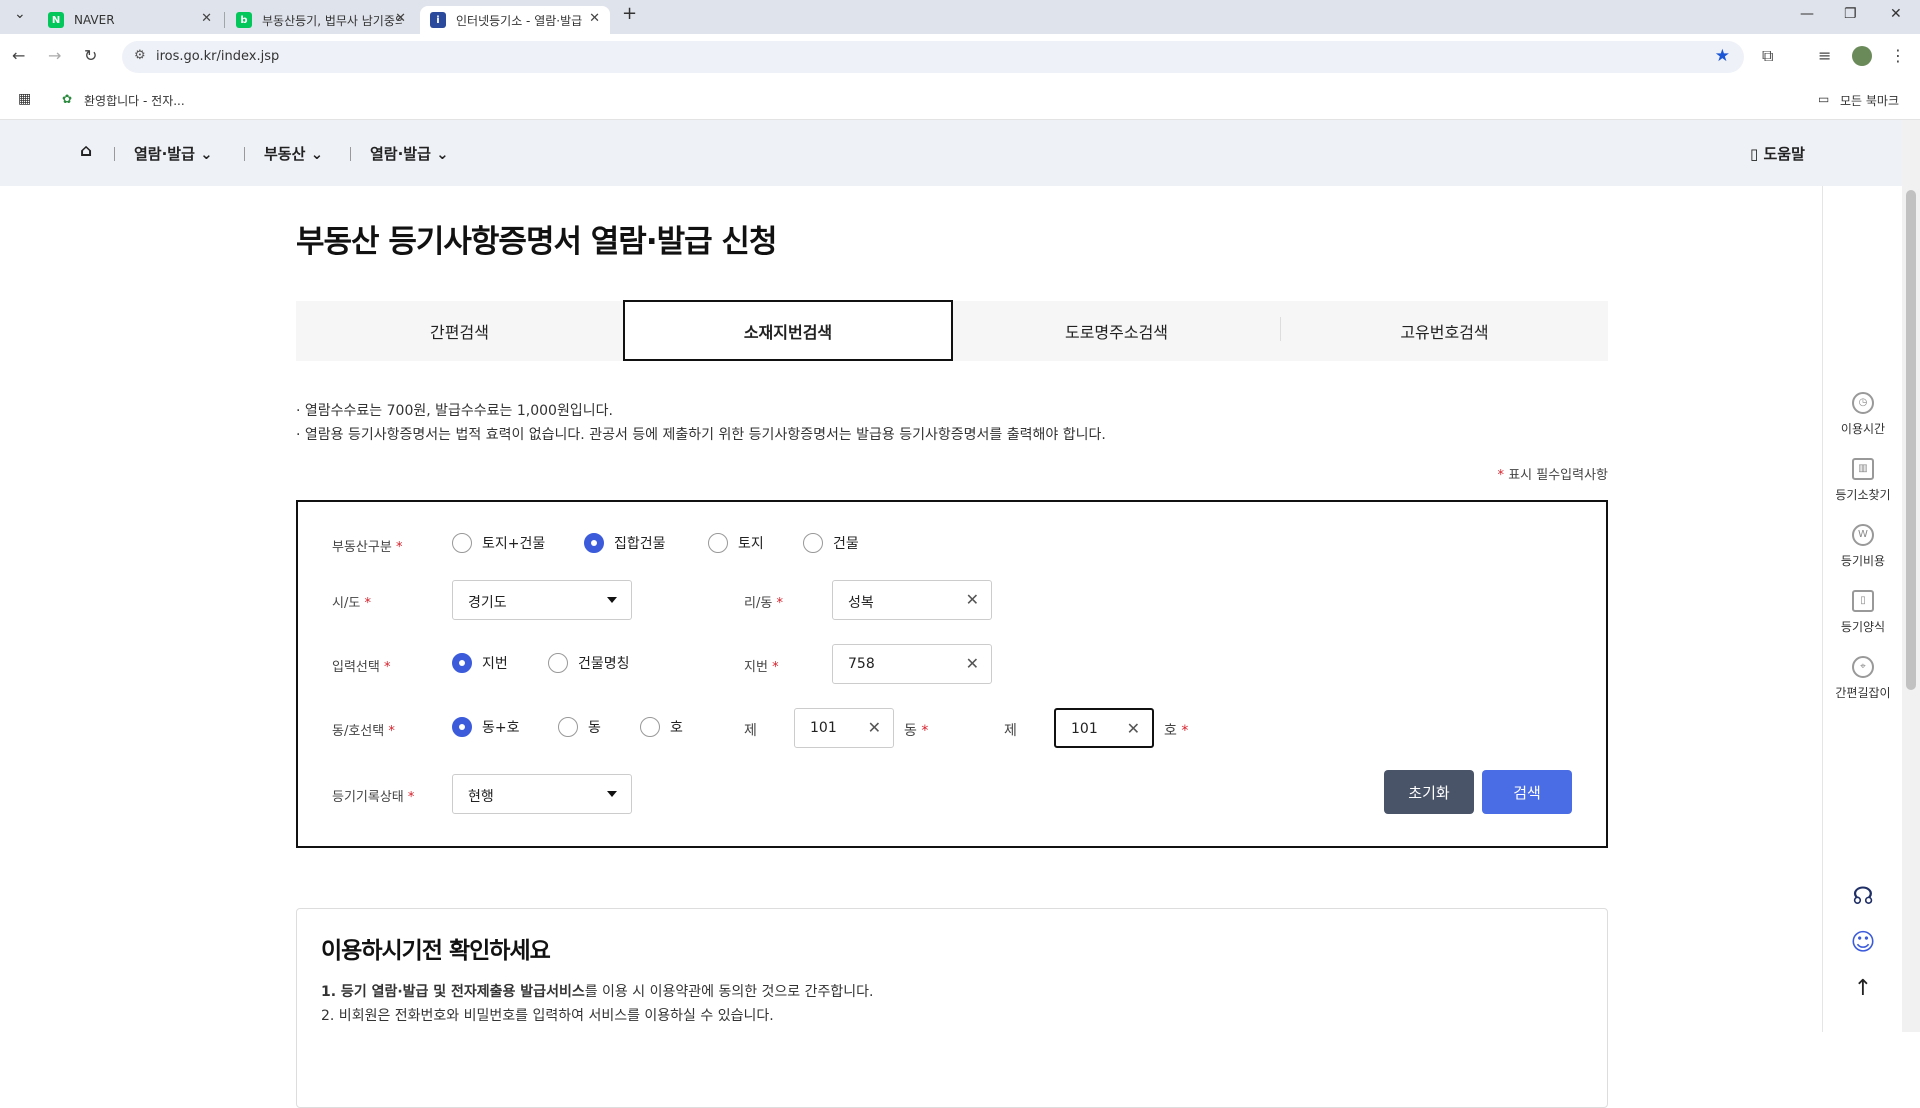 The height and width of the screenshot is (1108, 1920). What do you see at coordinates (453, 992) in the screenshot?
I see `guide-item-bold: 1. 등기 열람·발급 및 전자제출용 발급서비스` at bounding box center [453, 992].